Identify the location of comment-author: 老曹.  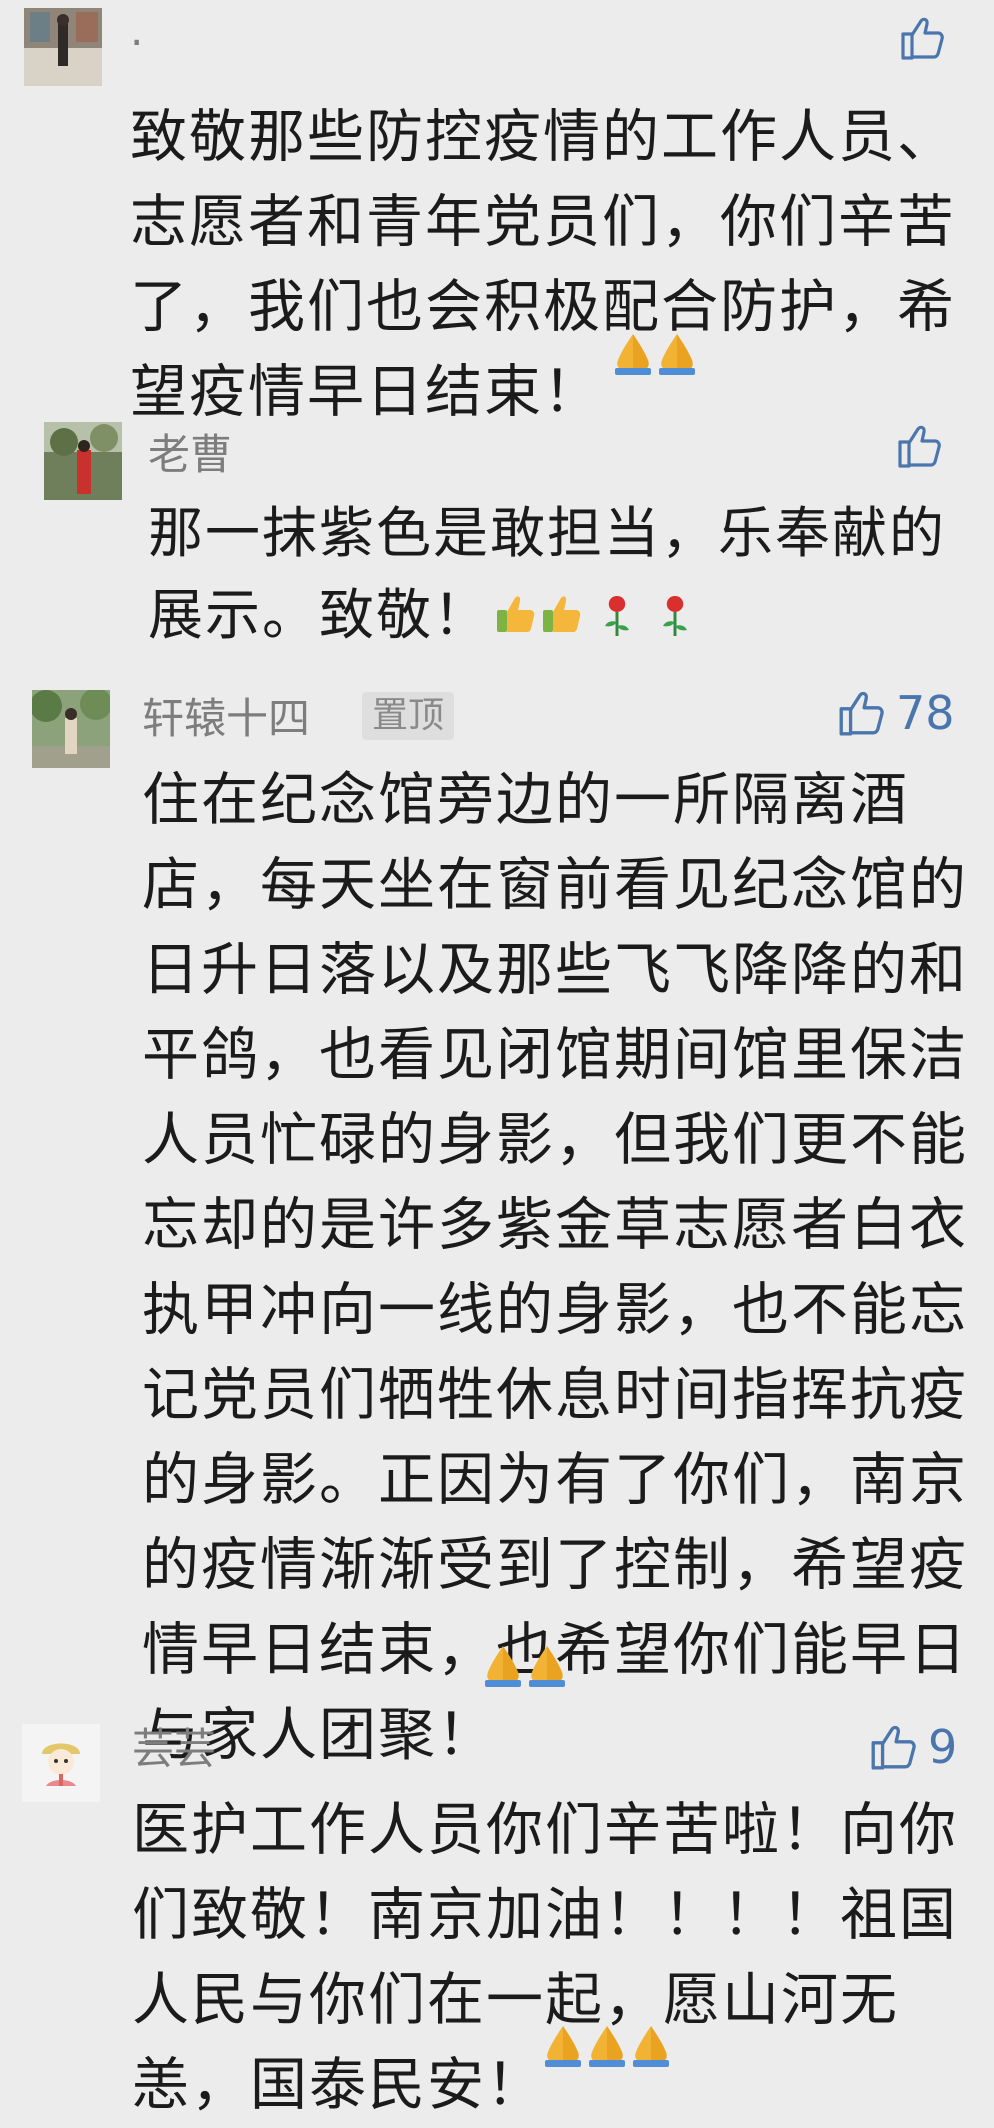
(190, 455).